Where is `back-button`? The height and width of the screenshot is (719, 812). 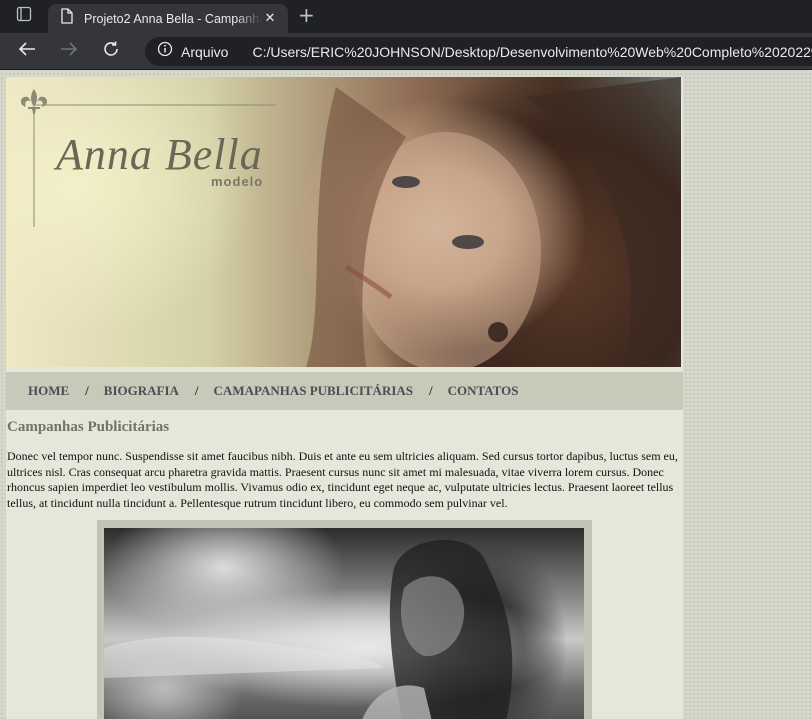 back-button is located at coordinates (27, 51).